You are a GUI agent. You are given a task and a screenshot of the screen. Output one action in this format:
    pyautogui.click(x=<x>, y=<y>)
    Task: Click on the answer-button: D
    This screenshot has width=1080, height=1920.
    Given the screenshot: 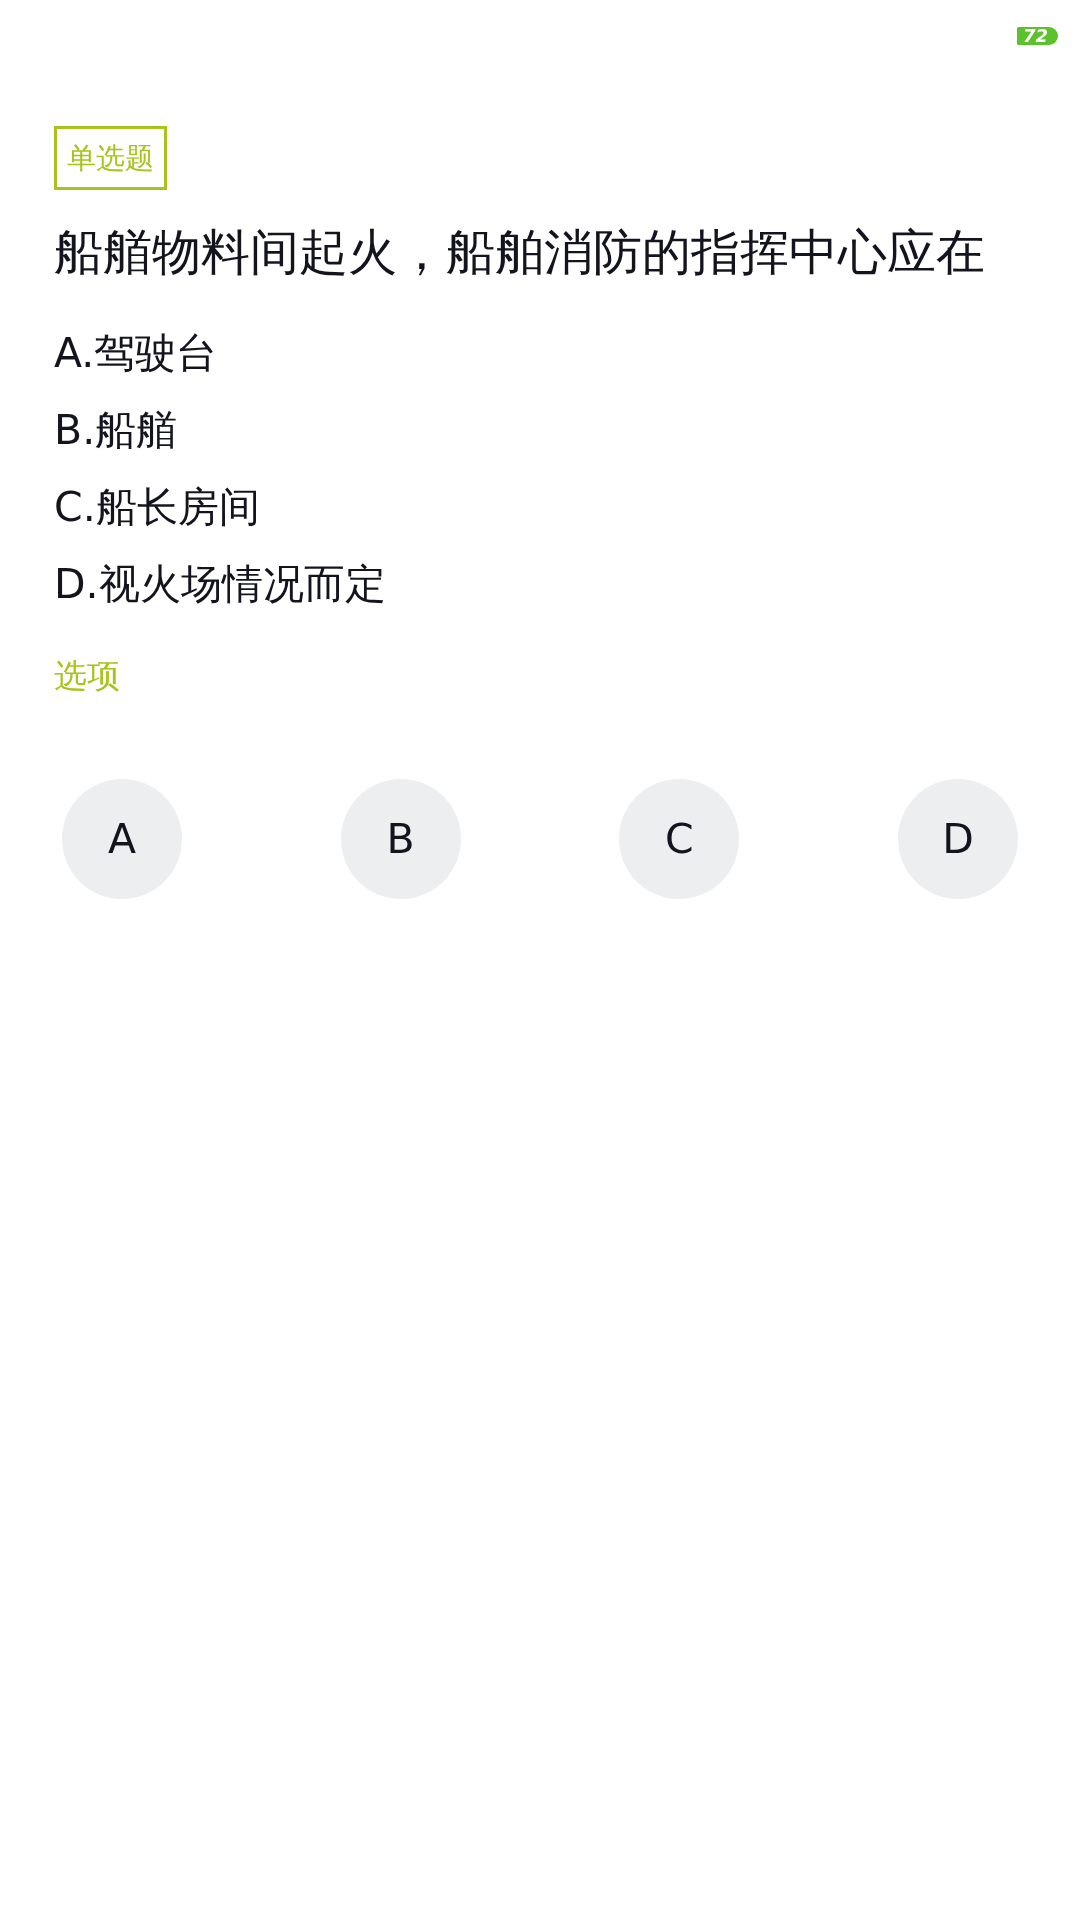 What is the action you would take?
    pyautogui.click(x=957, y=839)
    